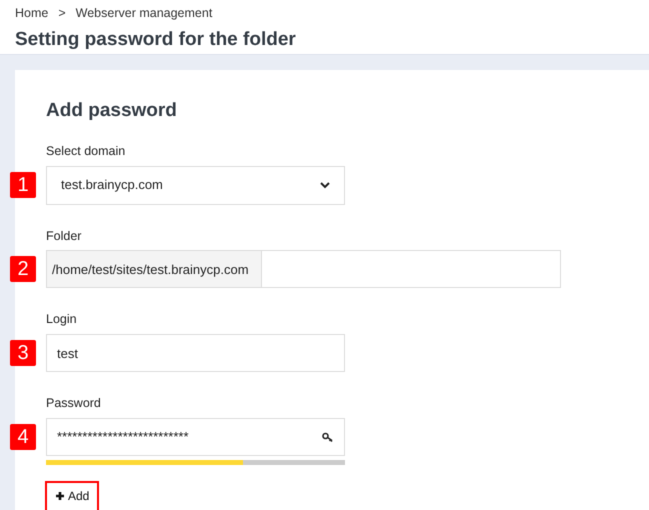  Describe the element at coordinates (23, 269) in the screenshot. I see `number-marker: 2` at that location.